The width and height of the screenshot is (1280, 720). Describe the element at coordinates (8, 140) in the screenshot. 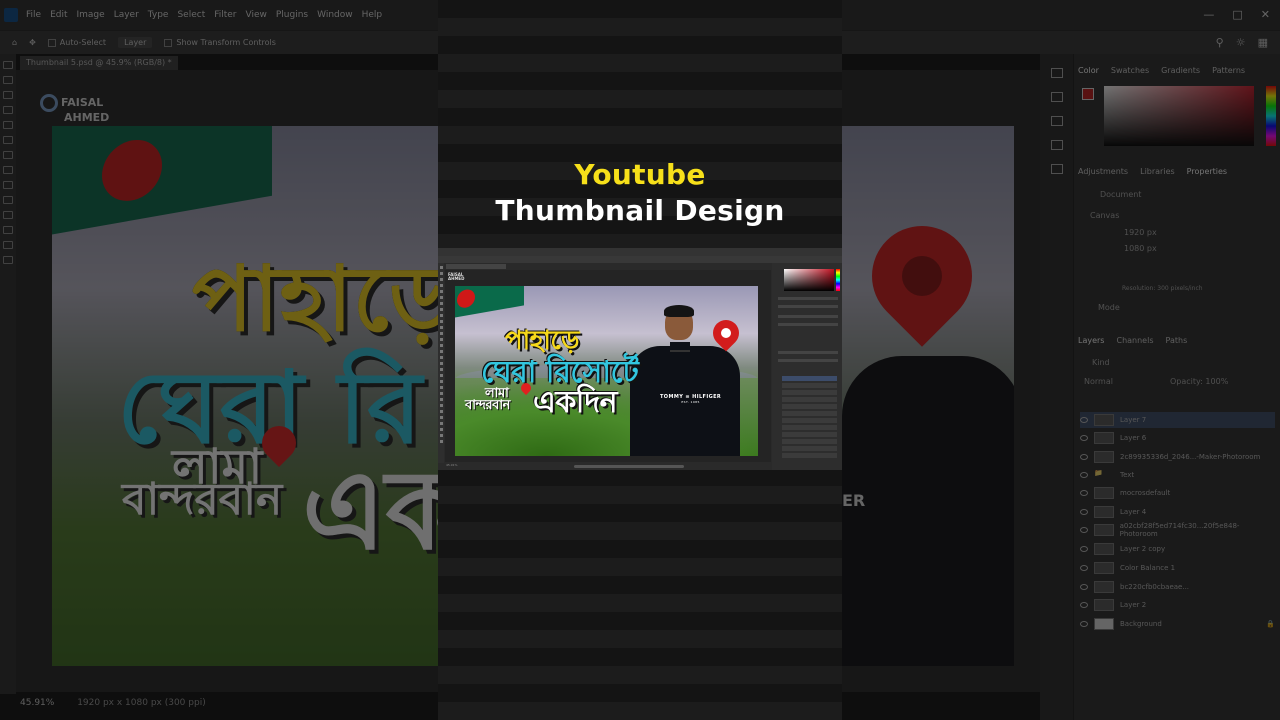

I see `brush-tool-icon` at that location.